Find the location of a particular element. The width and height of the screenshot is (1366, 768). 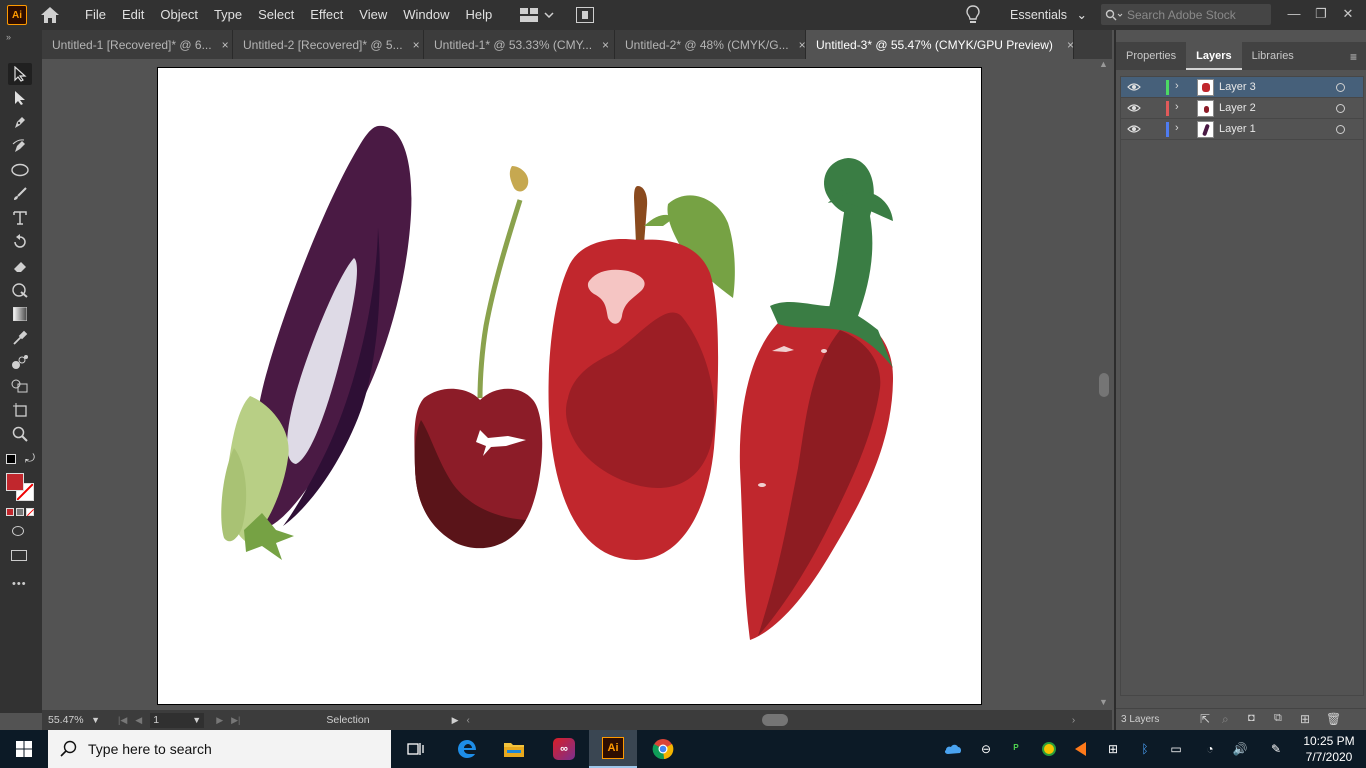

pen-workspace-icon: ✎ is located at coordinates (1276, 749).